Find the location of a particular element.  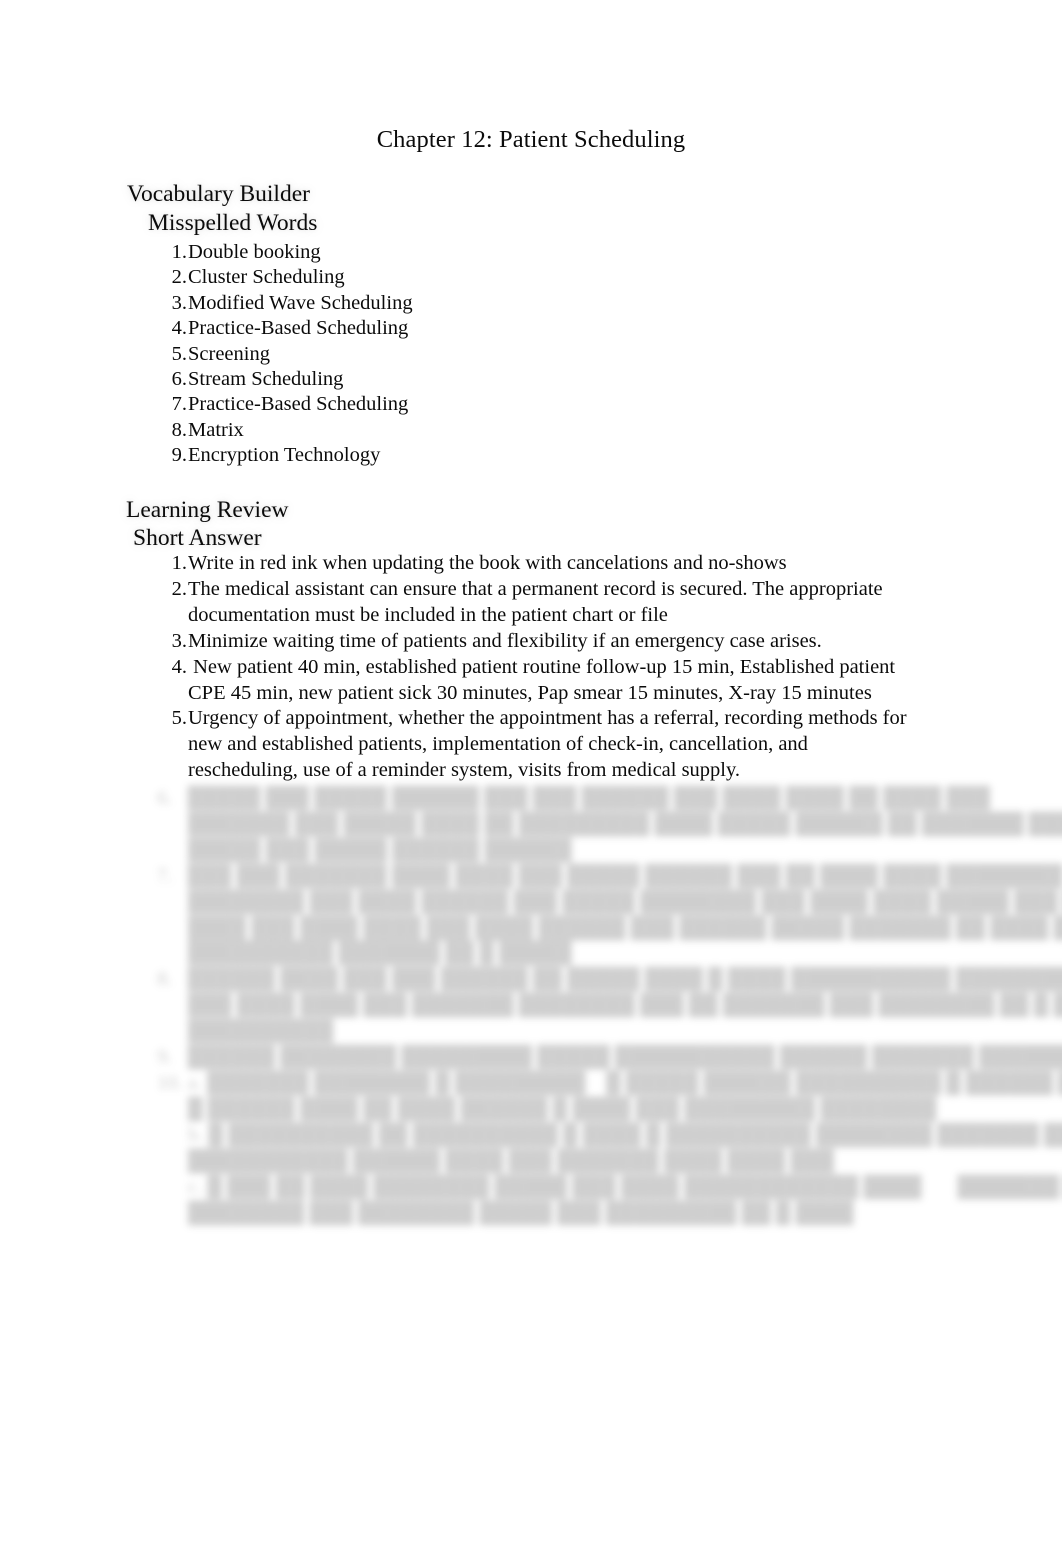

obscured-text-line: █████ ███ █████ ██████ ██████ is located at coordinates (380, 849).